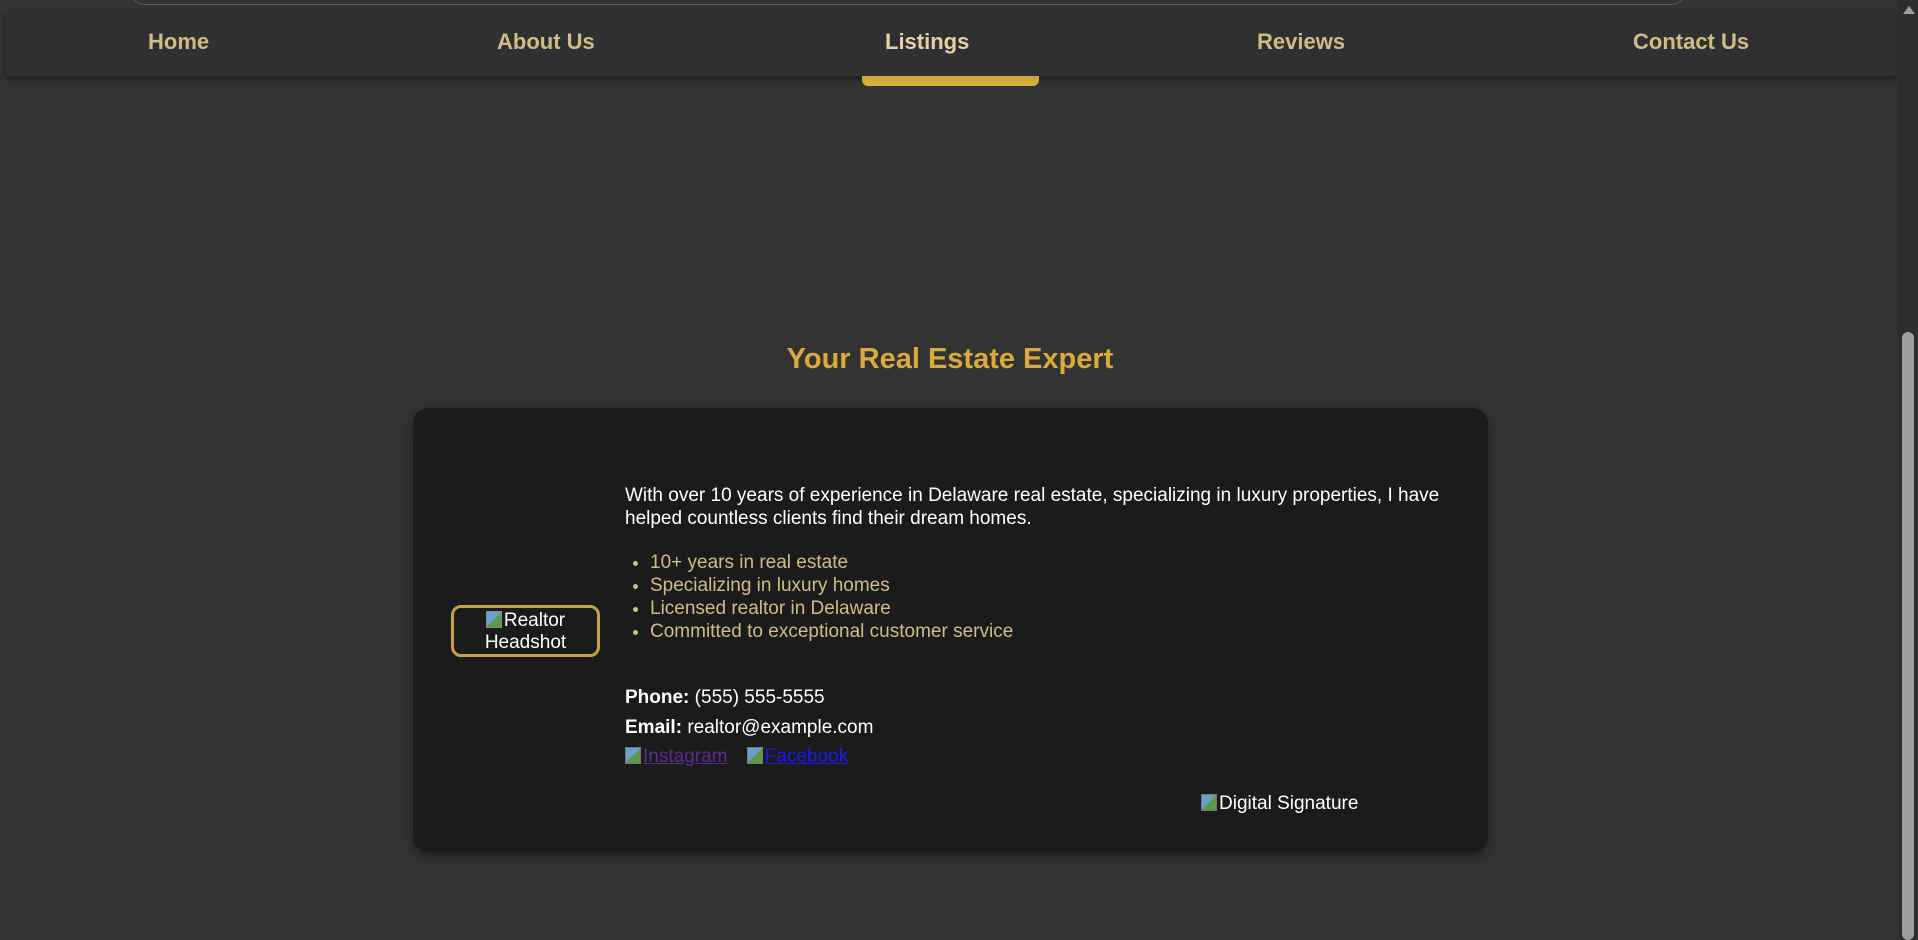 This screenshot has height=940, width=1918. What do you see at coordinates (950, 81) in the screenshot?
I see `nav-active-indicator` at bounding box center [950, 81].